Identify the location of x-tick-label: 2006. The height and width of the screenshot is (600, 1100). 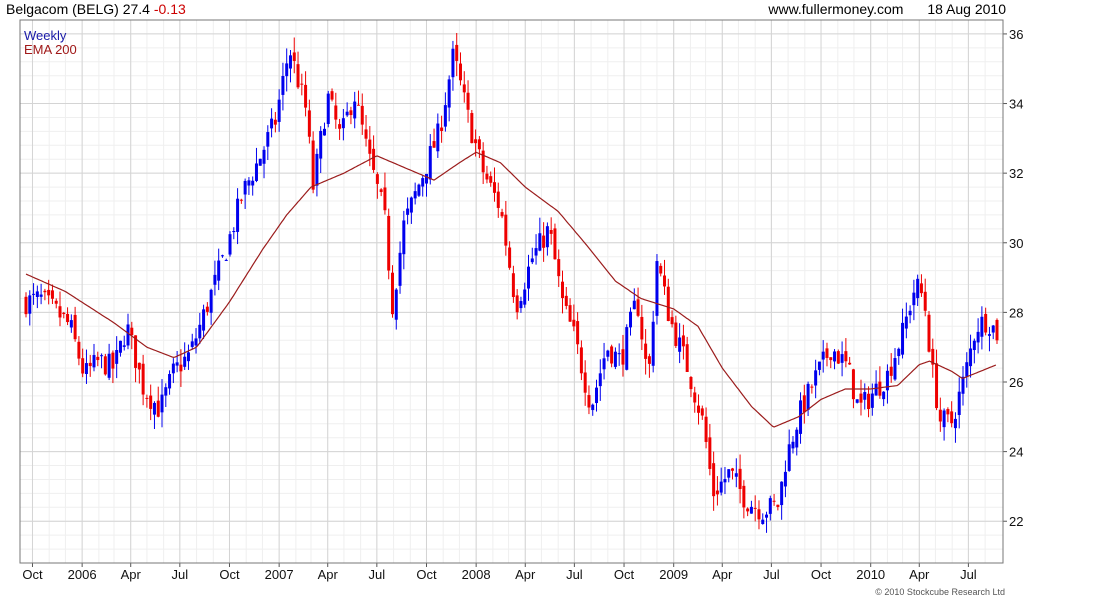
(82, 574).